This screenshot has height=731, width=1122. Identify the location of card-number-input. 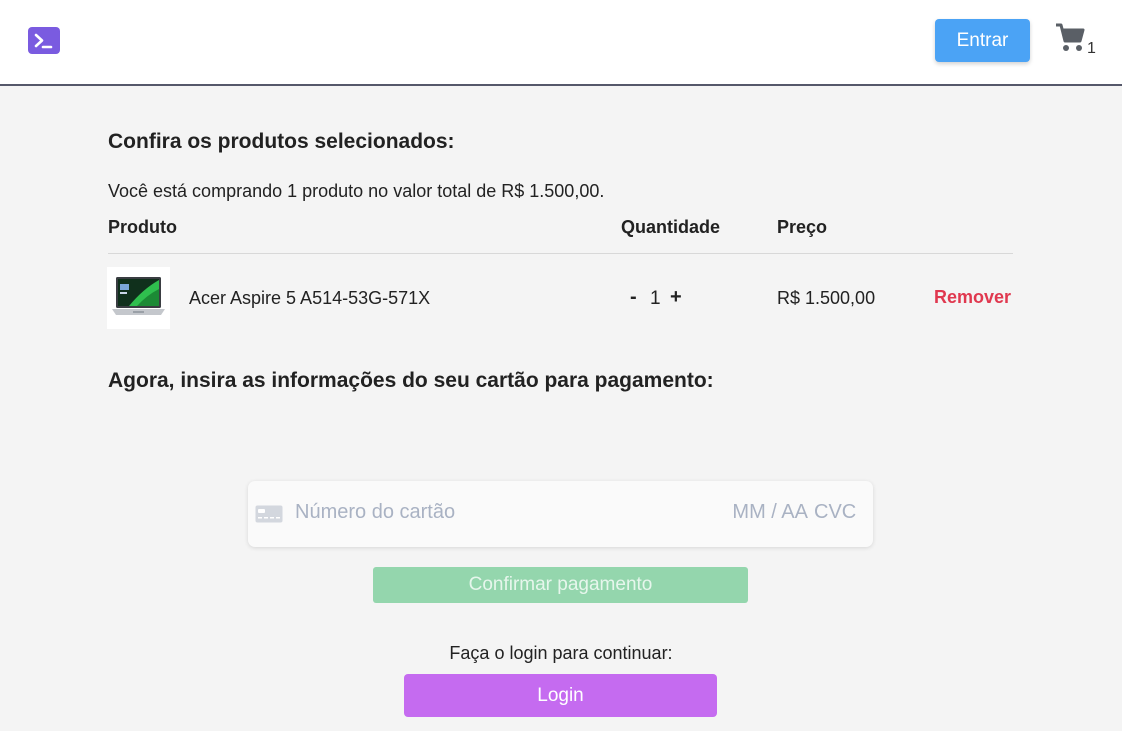
(445, 512).